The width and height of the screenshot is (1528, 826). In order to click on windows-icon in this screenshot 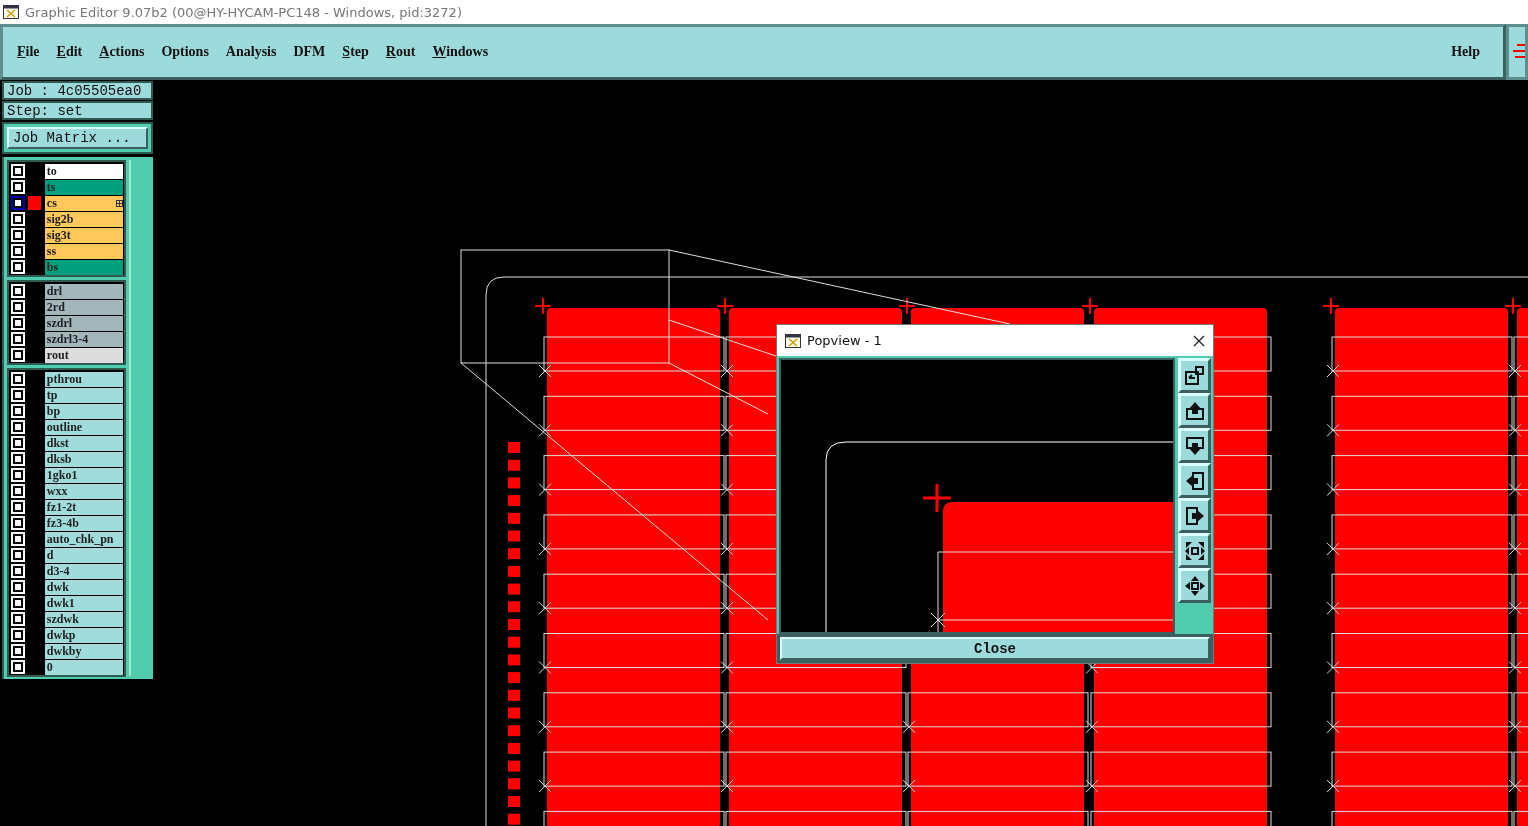, I will do `click(1194, 375)`.